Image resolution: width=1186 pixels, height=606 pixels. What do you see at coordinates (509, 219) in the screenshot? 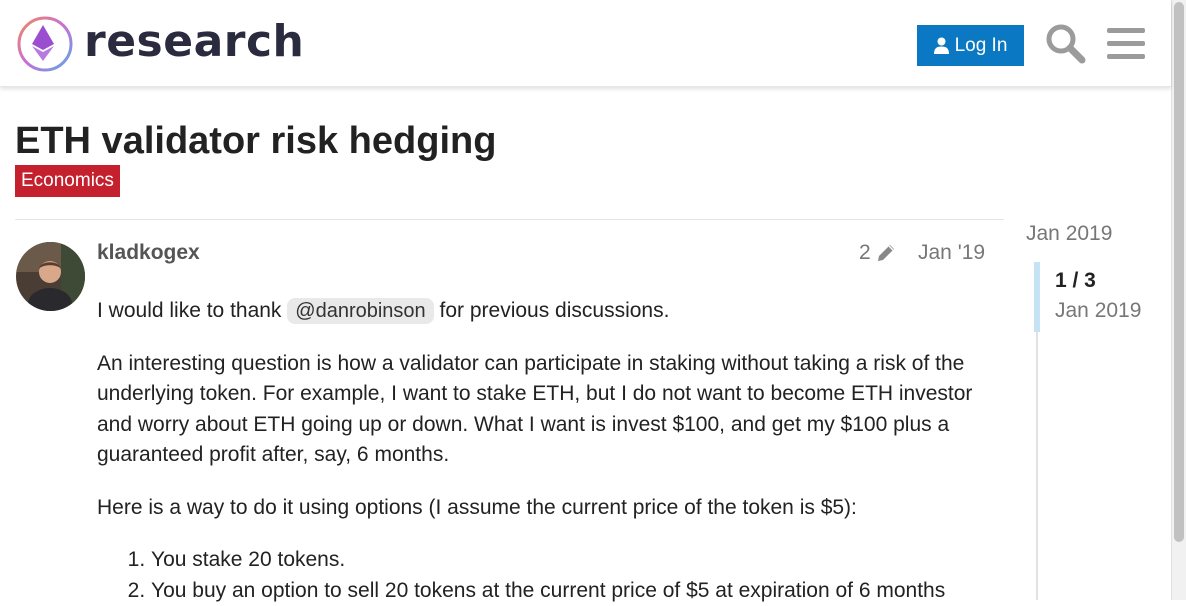
I see `title-divider` at bounding box center [509, 219].